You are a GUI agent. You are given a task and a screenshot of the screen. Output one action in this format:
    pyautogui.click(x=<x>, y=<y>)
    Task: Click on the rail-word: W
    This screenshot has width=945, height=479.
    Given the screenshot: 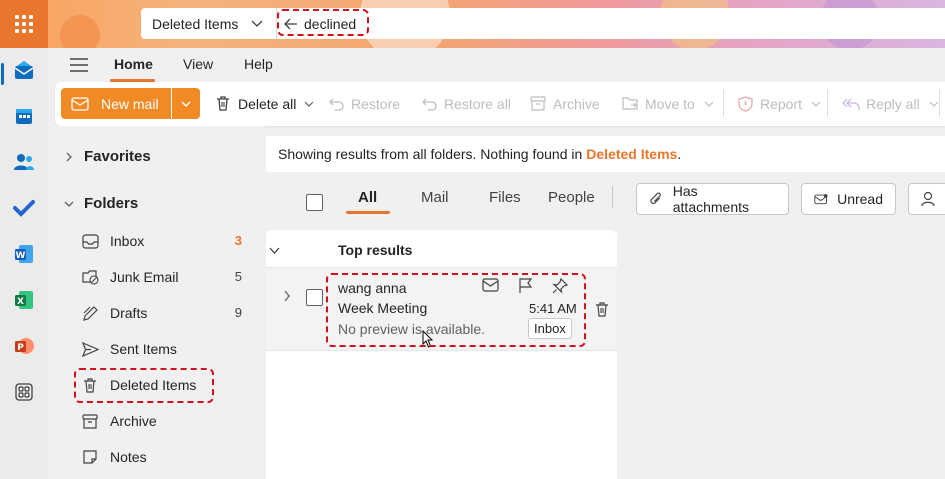 What is the action you would take?
    pyautogui.click(x=24, y=254)
    